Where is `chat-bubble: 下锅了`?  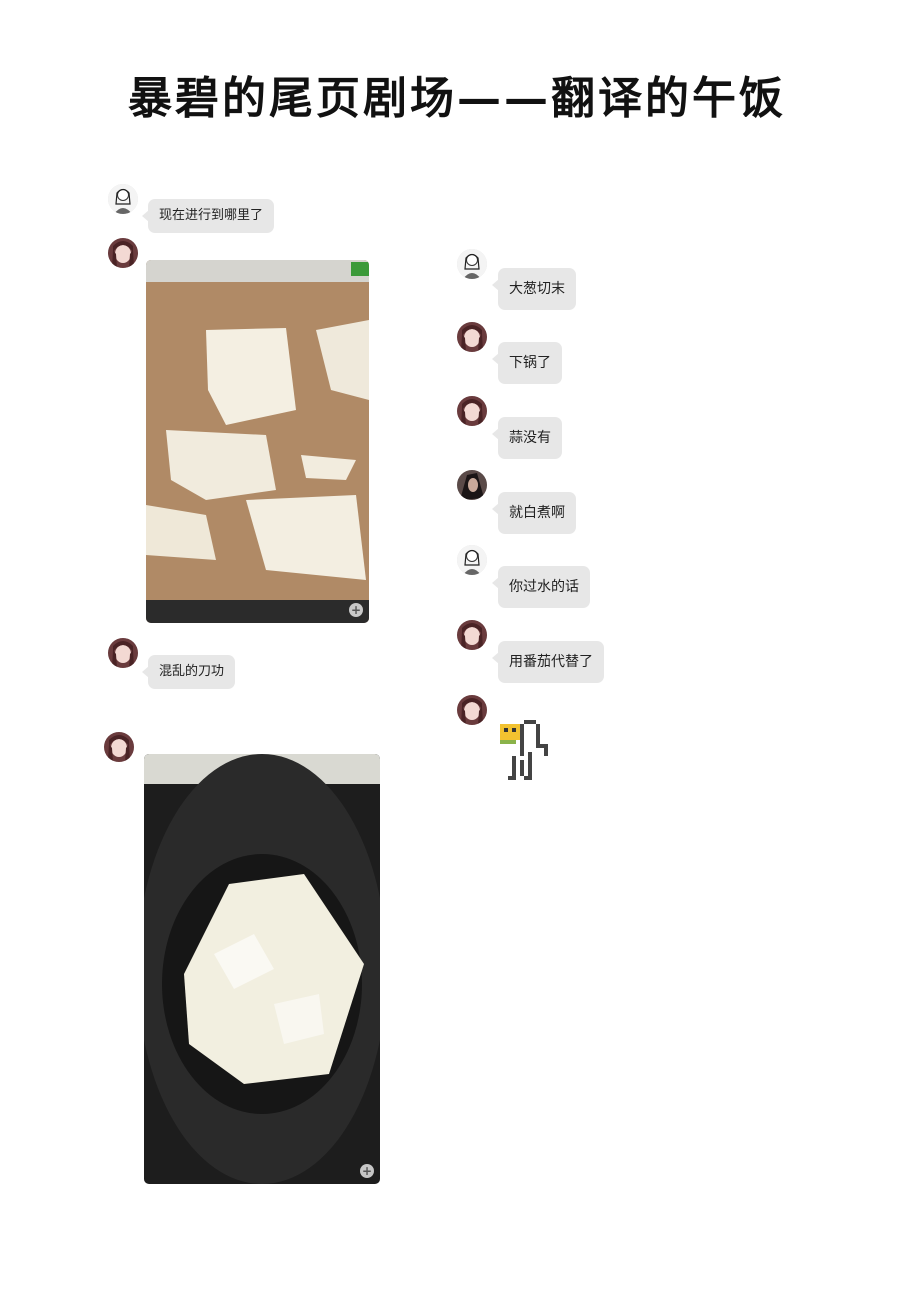
chat-bubble: 下锅了 is located at coordinates (527, 363).